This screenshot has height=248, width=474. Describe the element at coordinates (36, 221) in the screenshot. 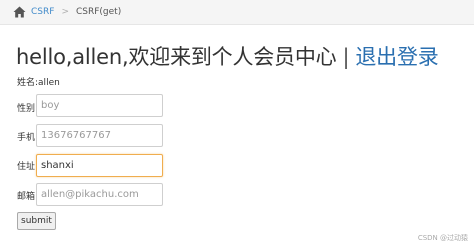

I see `submit-button: submit` at that location.